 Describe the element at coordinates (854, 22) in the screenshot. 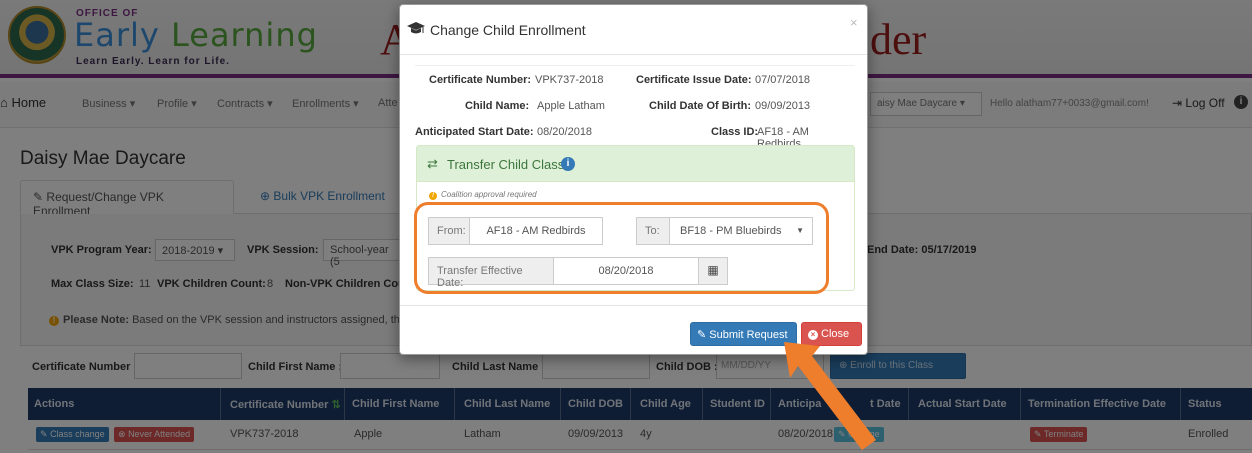

I see `close-icon: ×` at that location.